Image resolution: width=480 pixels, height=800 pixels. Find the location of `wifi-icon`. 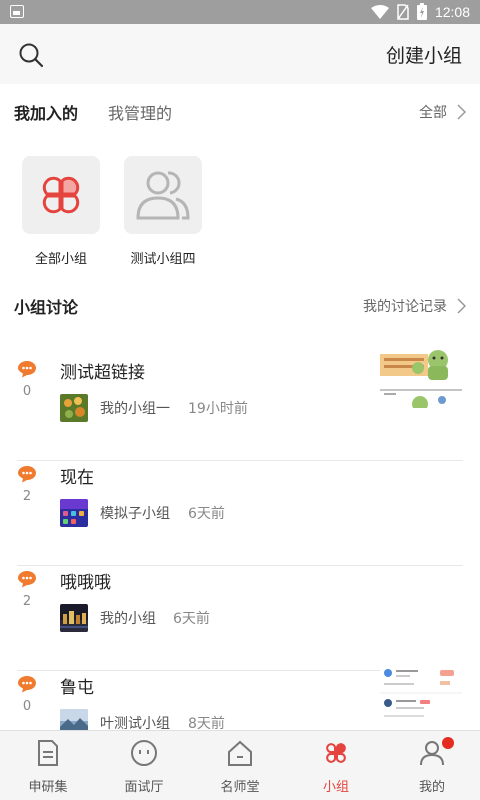

wifi-icon is located at coordinates (379, 11).